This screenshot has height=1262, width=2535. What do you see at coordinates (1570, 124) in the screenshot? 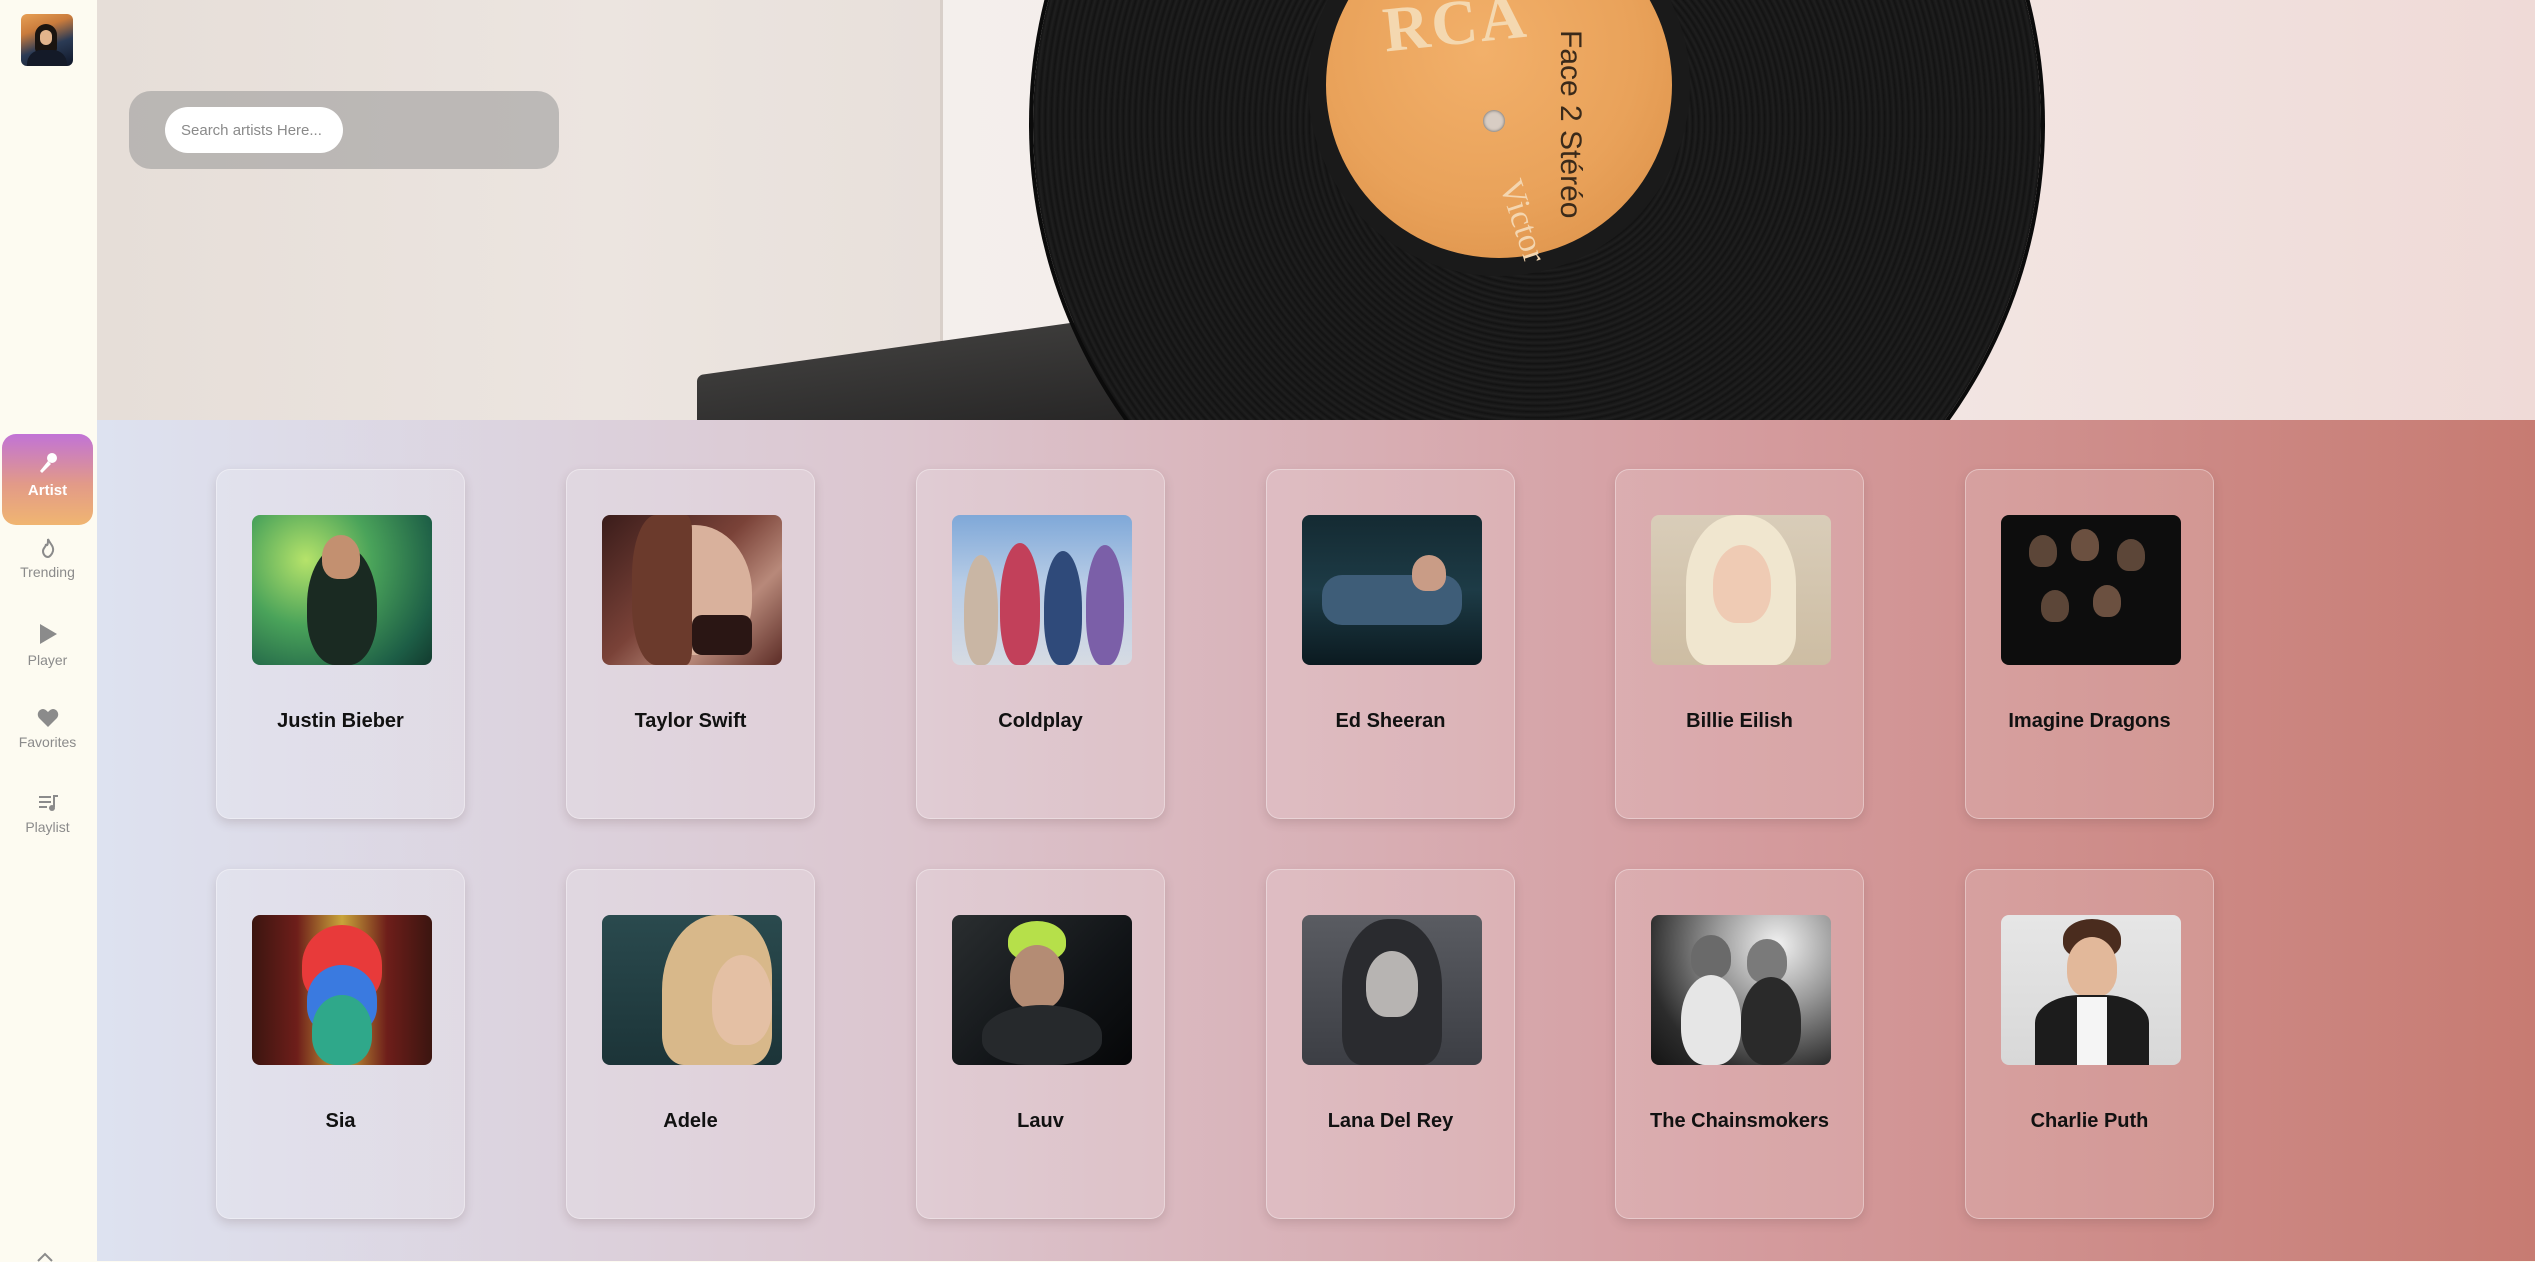
I see `vinyl-label-side: Face 2 Stéréo` at bounding box center [1570, 124].